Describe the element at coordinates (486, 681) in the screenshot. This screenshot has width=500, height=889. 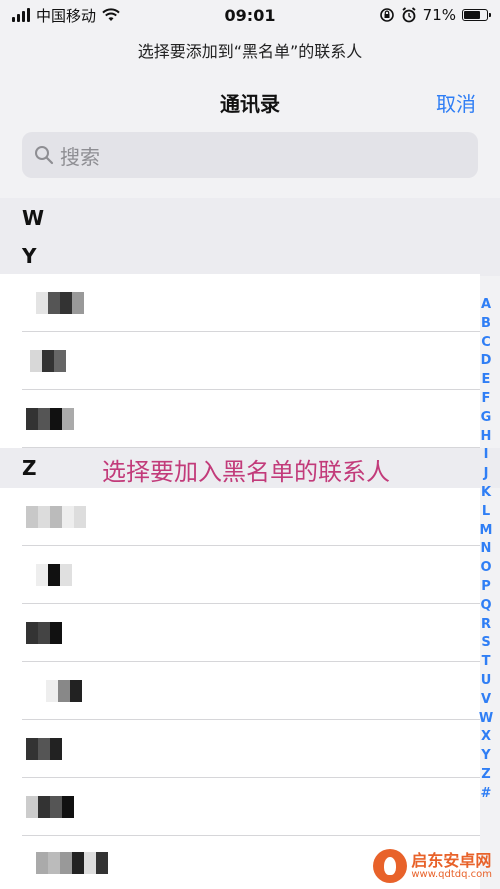
I see `index-letter: U` at that location.